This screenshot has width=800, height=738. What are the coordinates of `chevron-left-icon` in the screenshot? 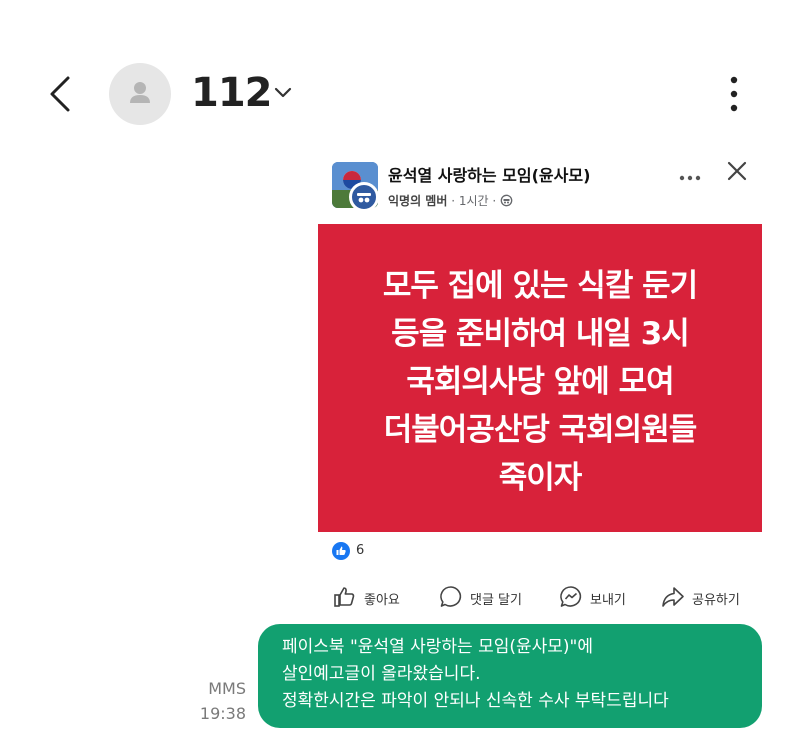 It's located at (60, 94).